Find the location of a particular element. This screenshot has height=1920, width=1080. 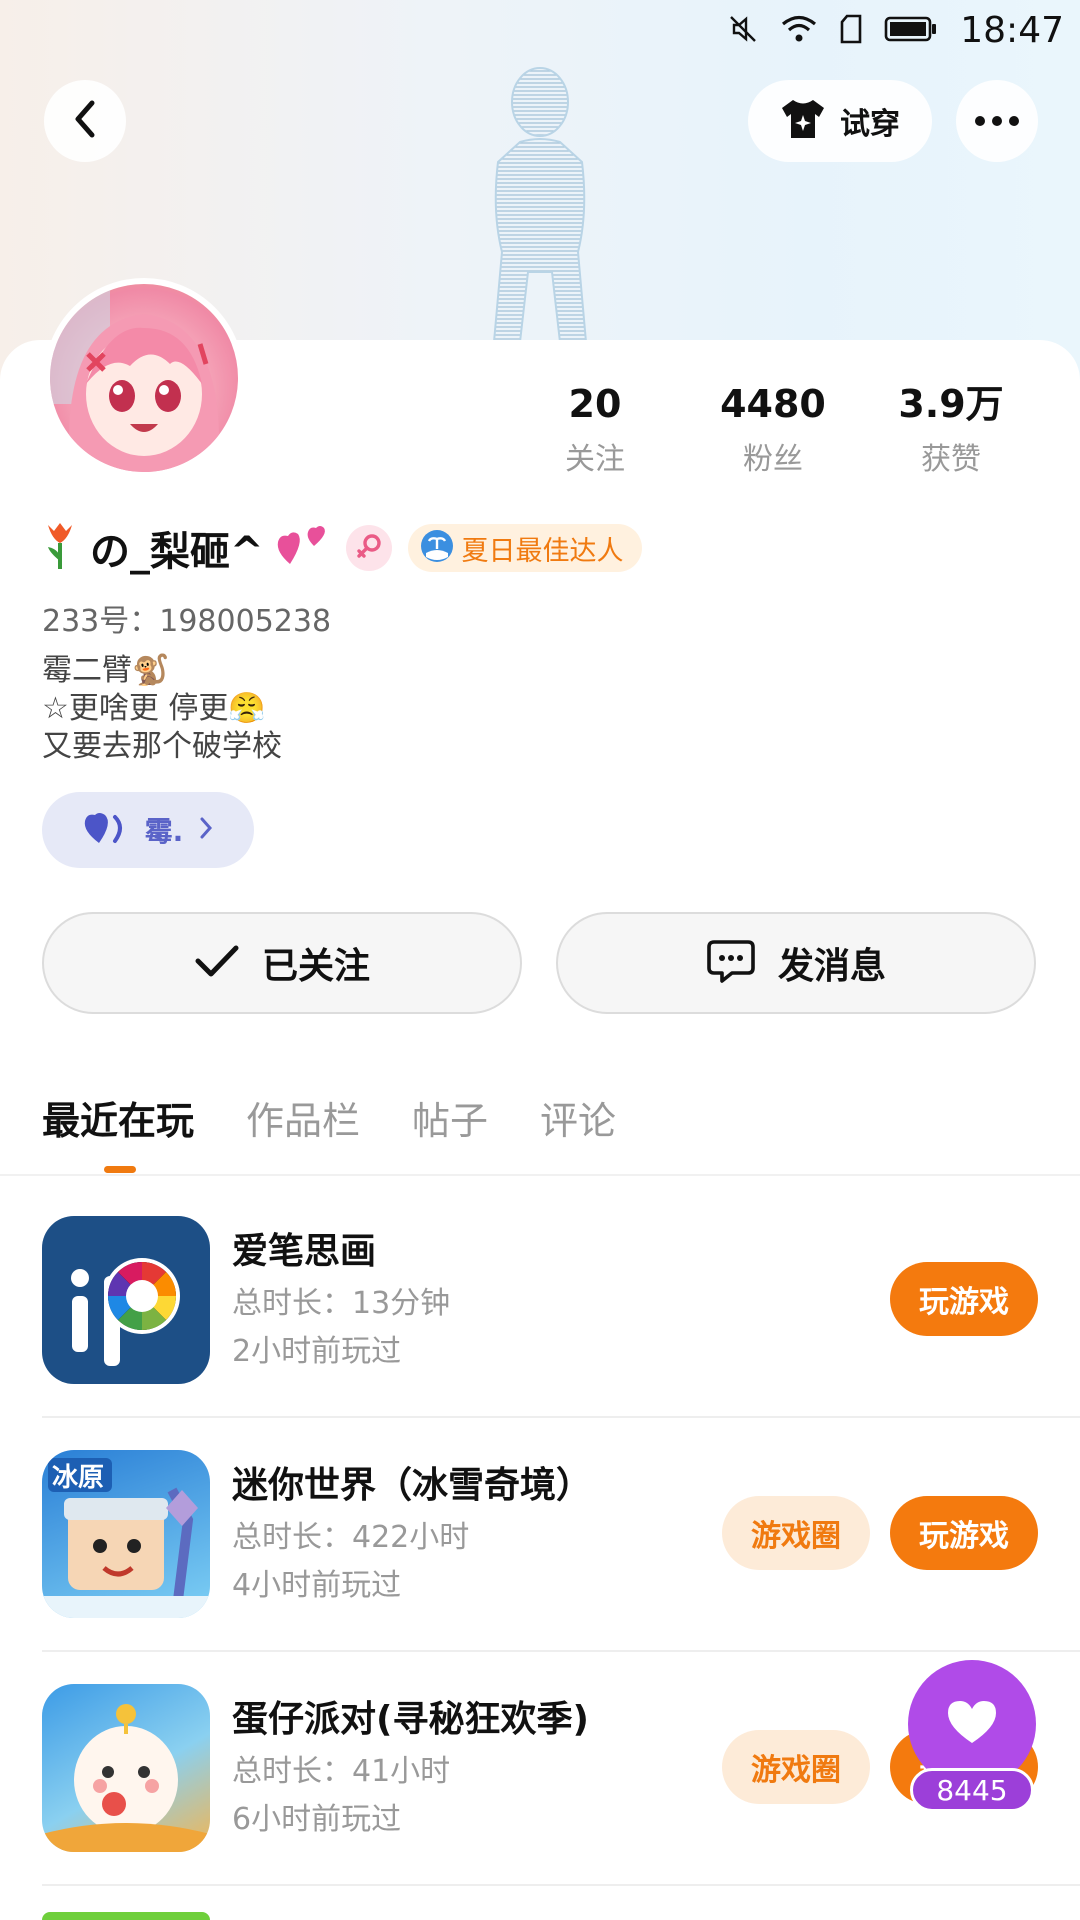

game-row: 冰原 迷你世界（冰雪奇境） 总时长：422小时 4小时前玩过 游戏圈 玩游戏 is located at coordinates (540, 1566).